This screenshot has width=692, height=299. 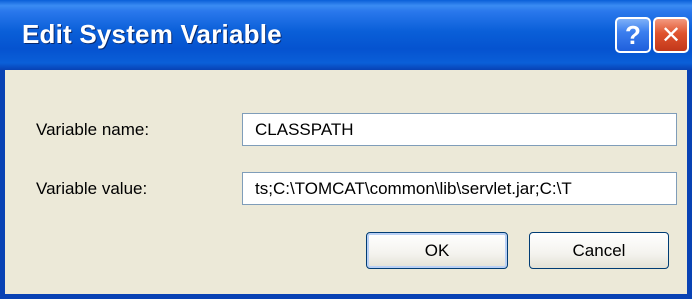 I want to click on cancel-button: Cancel, so click(x=599, y=250).